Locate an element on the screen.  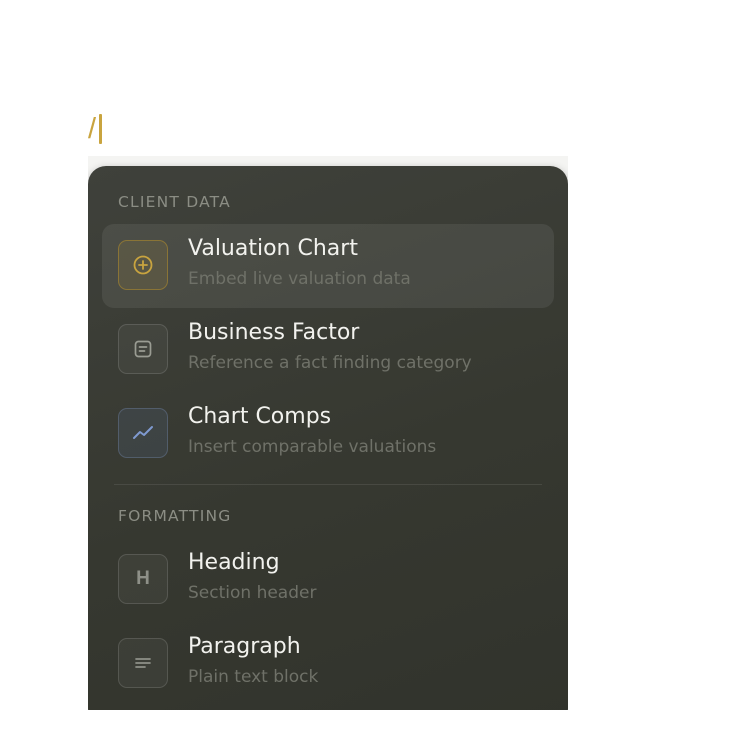
section-label-client-data: CLIENT DATA is located at coordinates (174, 202).